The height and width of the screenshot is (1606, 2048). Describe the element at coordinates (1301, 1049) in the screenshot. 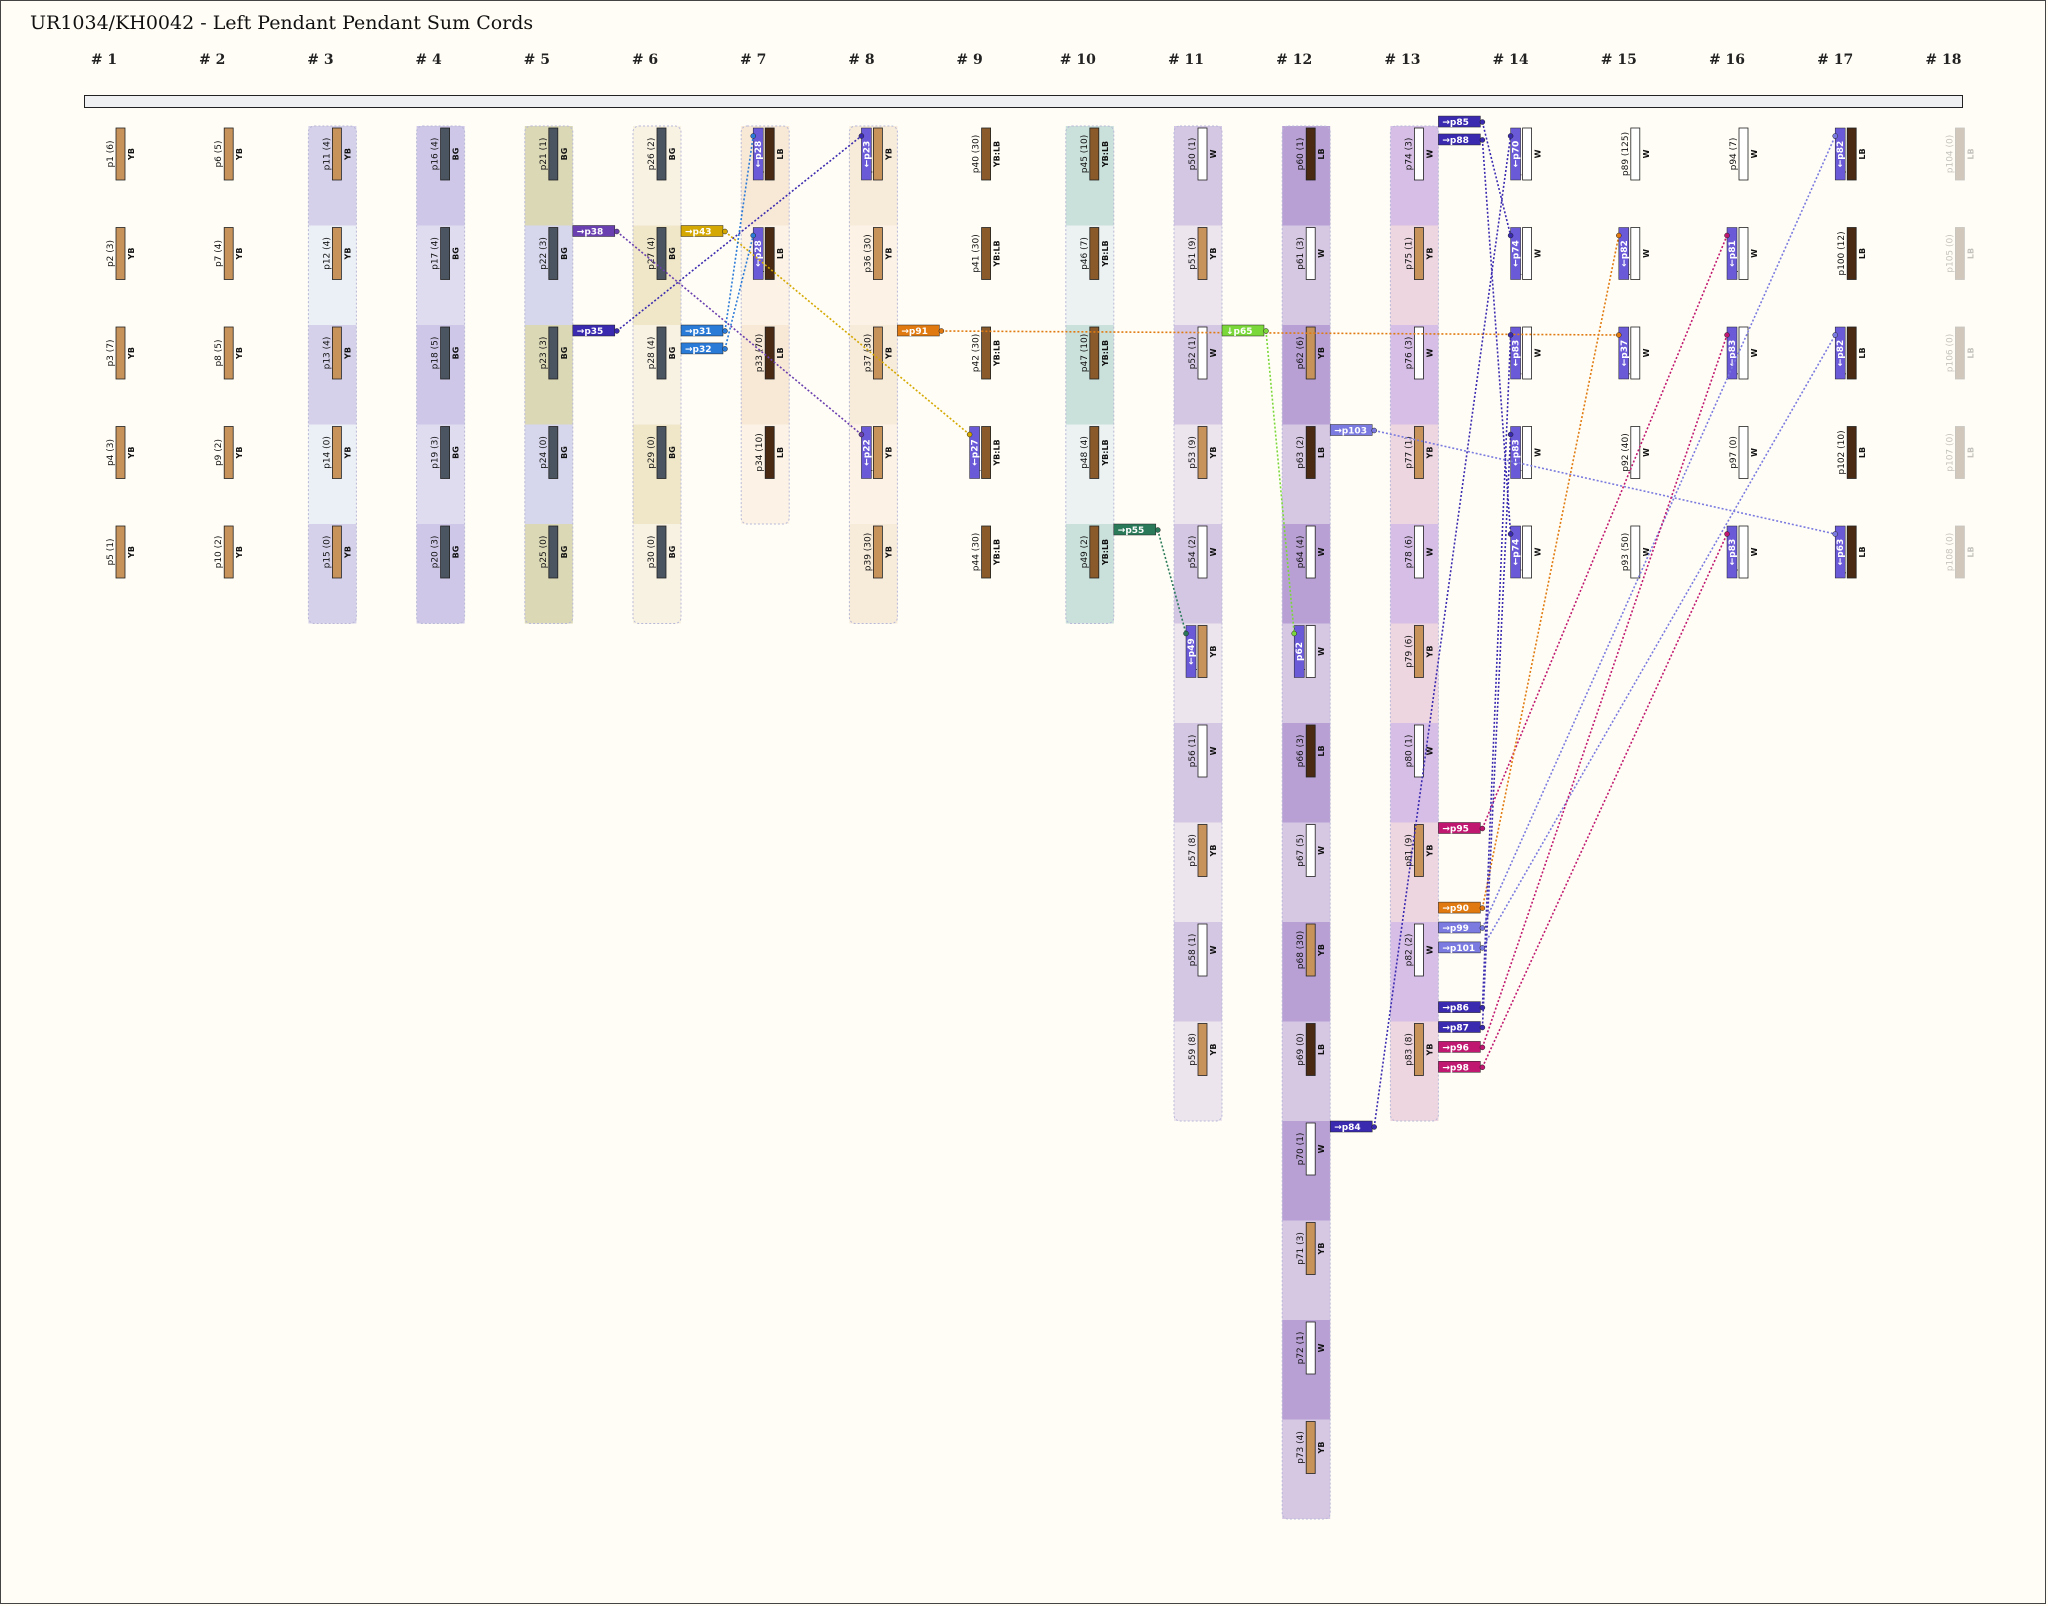

I see `cord-label: p69 (0)` at that location.